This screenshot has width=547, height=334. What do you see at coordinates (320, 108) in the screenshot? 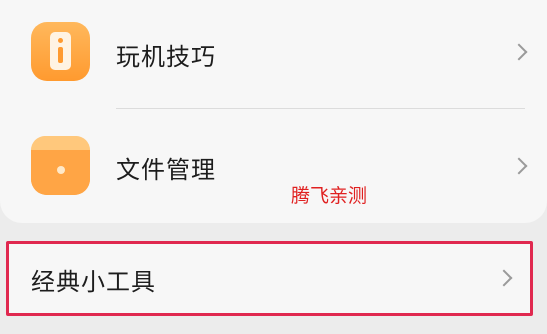
I see `divider` at bounding box center [320, 108].